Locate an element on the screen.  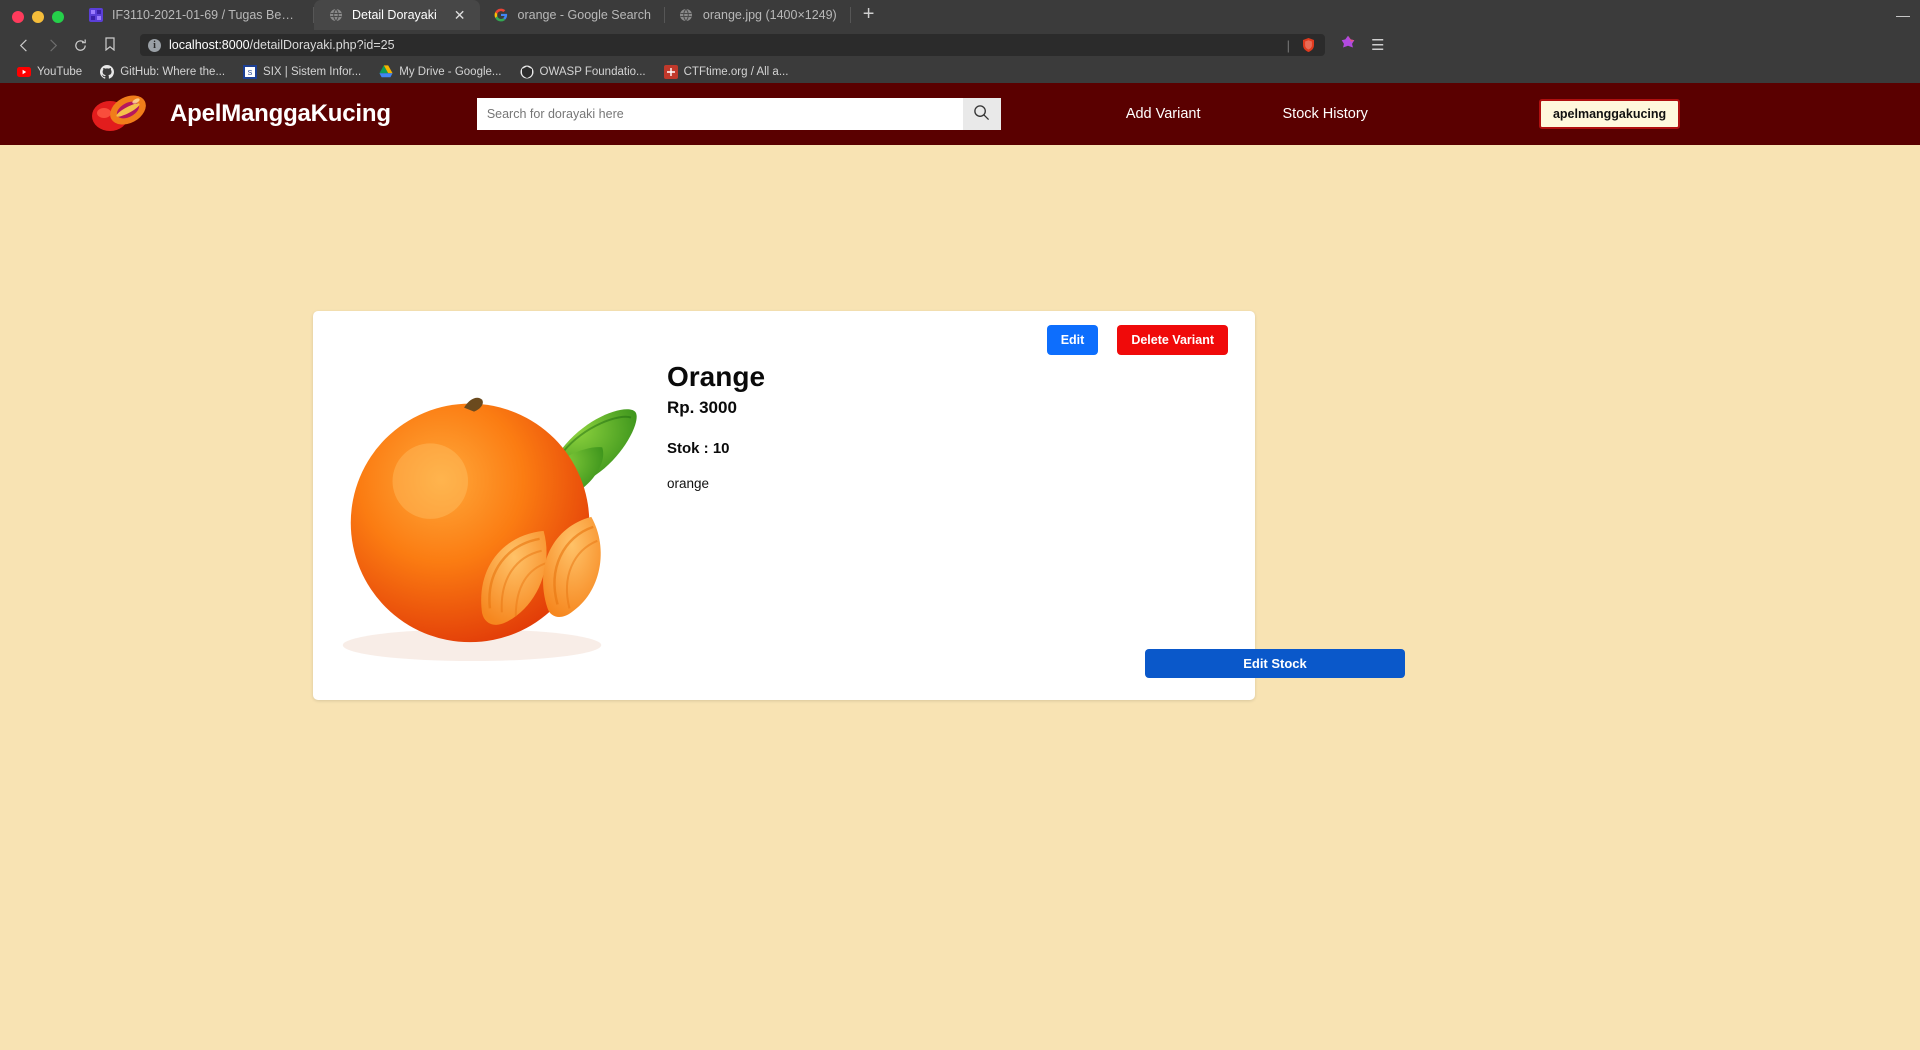
browser-tab-4: orange.jpg (1400×1249) is located at coordinates (758, 15).